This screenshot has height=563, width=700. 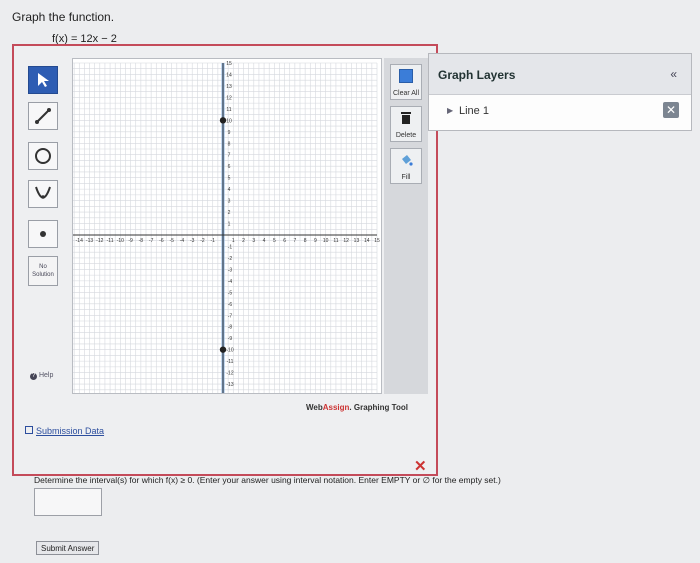 What do you see at coordinates (229, 156) in the screenshot?
I see `y-tick-label: 7` at bounding box center [229, 156].